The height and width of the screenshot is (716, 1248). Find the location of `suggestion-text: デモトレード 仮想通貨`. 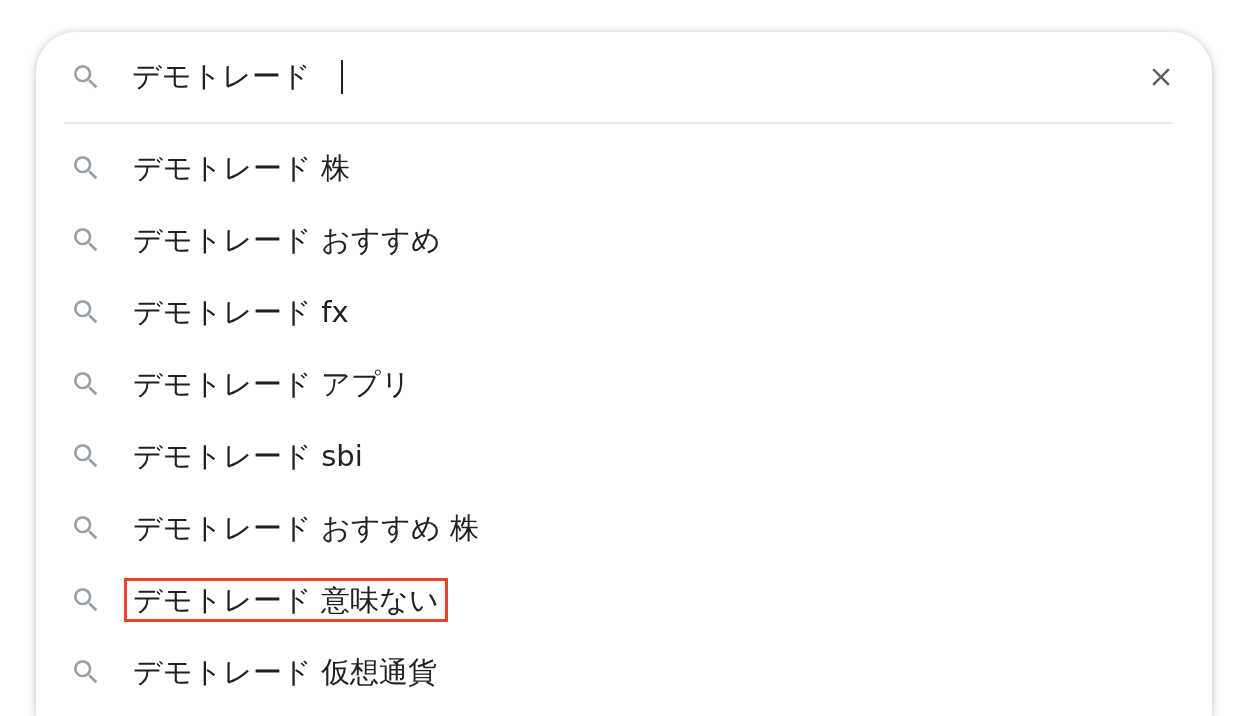

suggestion-text: デモトレード 仮想通貨 is located at coordinates (285, 672).